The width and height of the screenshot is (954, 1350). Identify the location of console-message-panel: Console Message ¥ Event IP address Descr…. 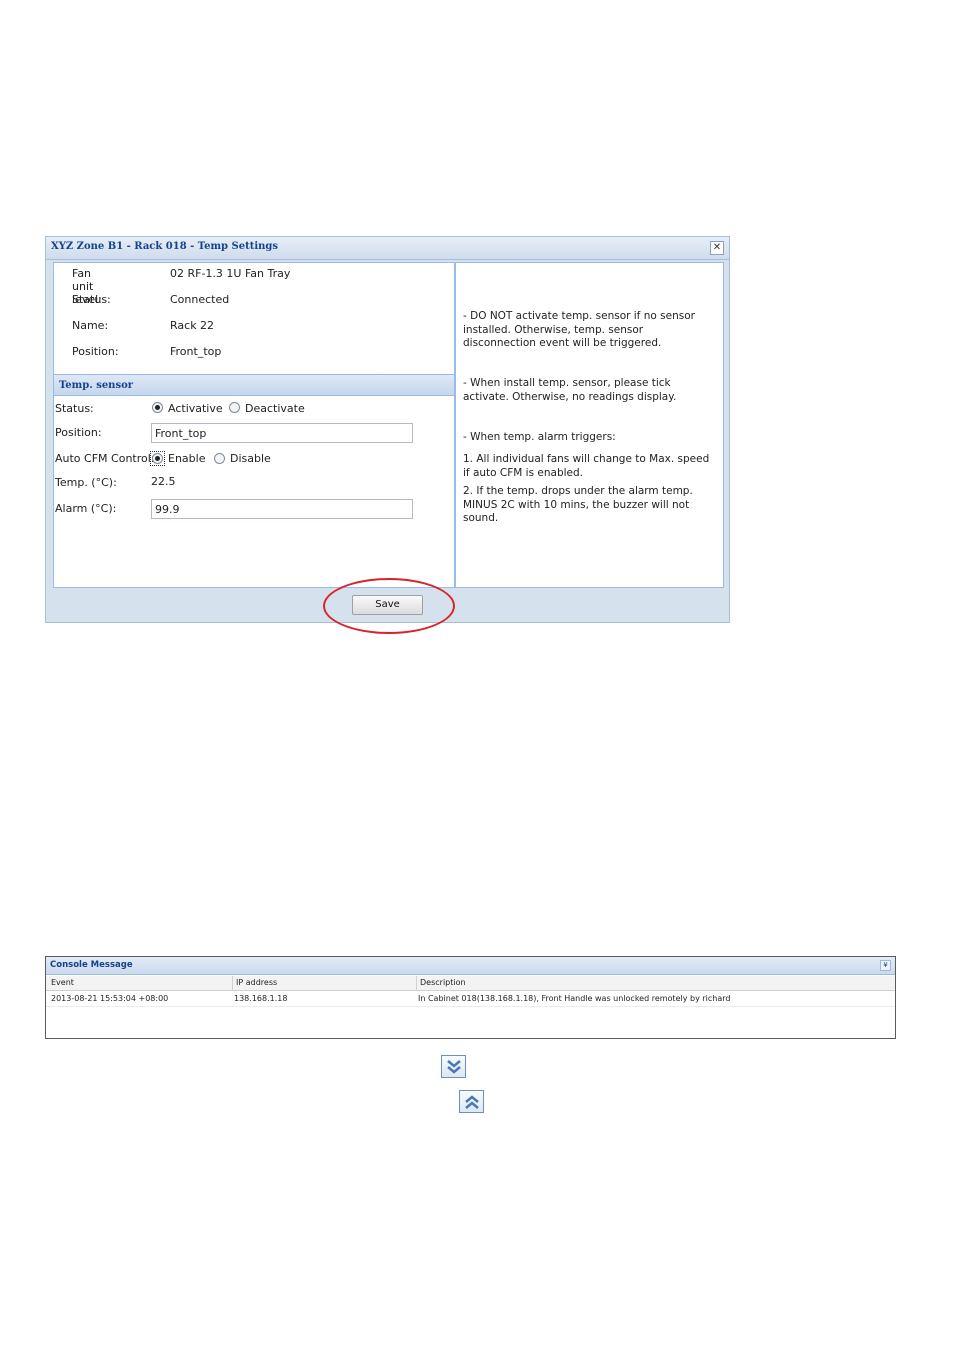
(470, 997).